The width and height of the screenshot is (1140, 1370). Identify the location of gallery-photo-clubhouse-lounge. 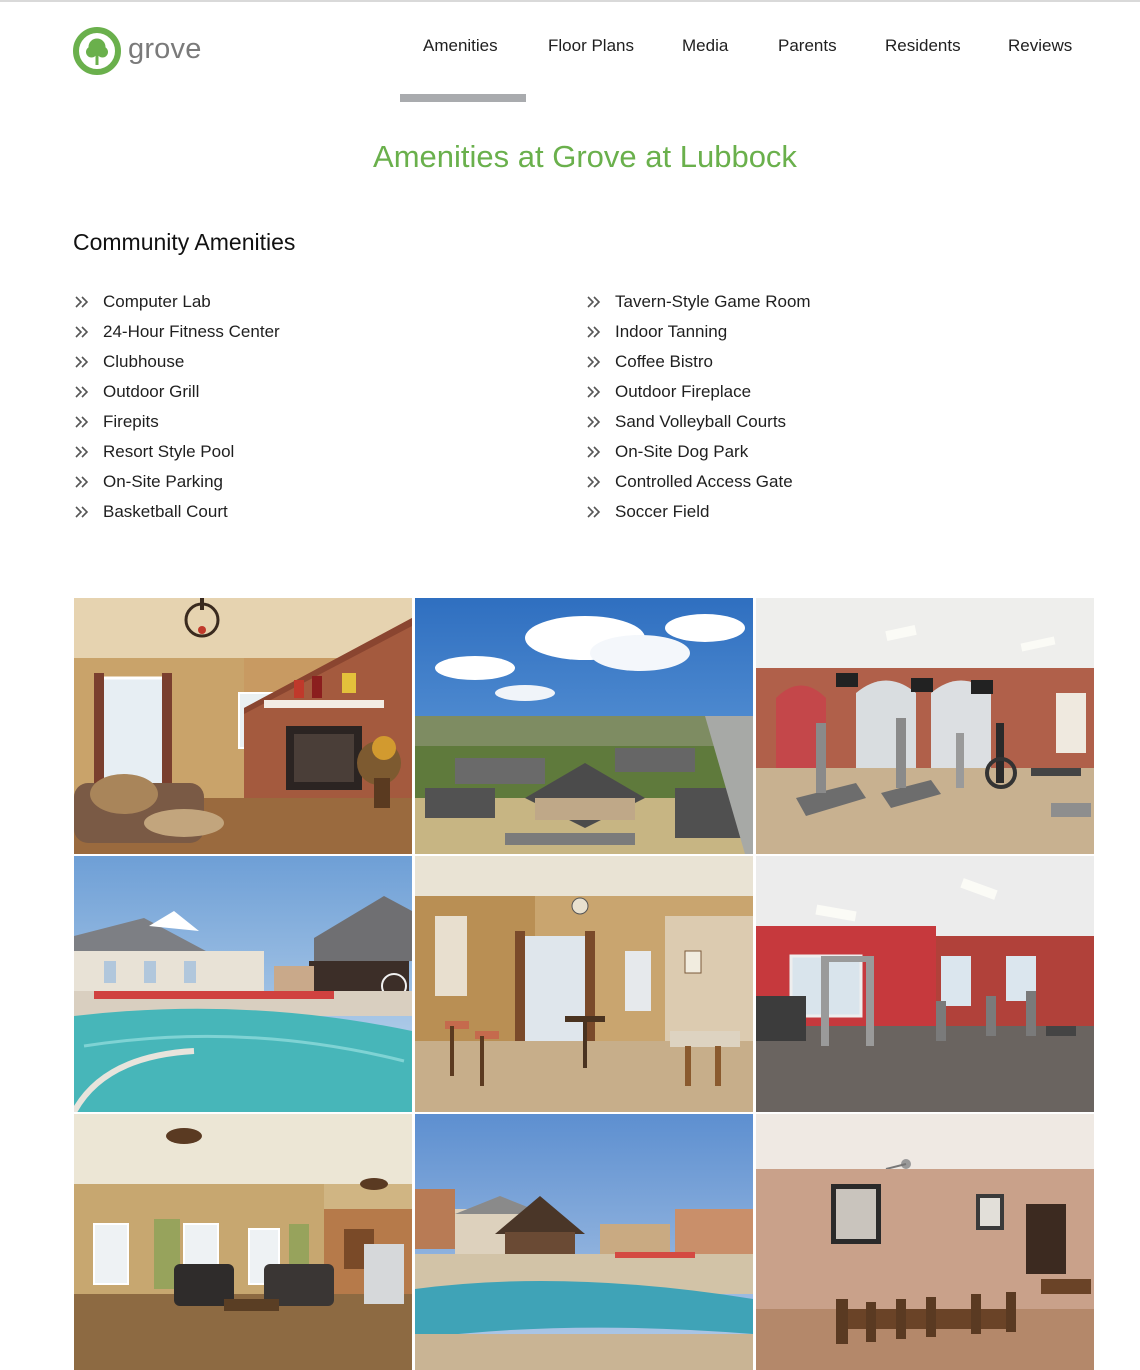
(243, 1242).